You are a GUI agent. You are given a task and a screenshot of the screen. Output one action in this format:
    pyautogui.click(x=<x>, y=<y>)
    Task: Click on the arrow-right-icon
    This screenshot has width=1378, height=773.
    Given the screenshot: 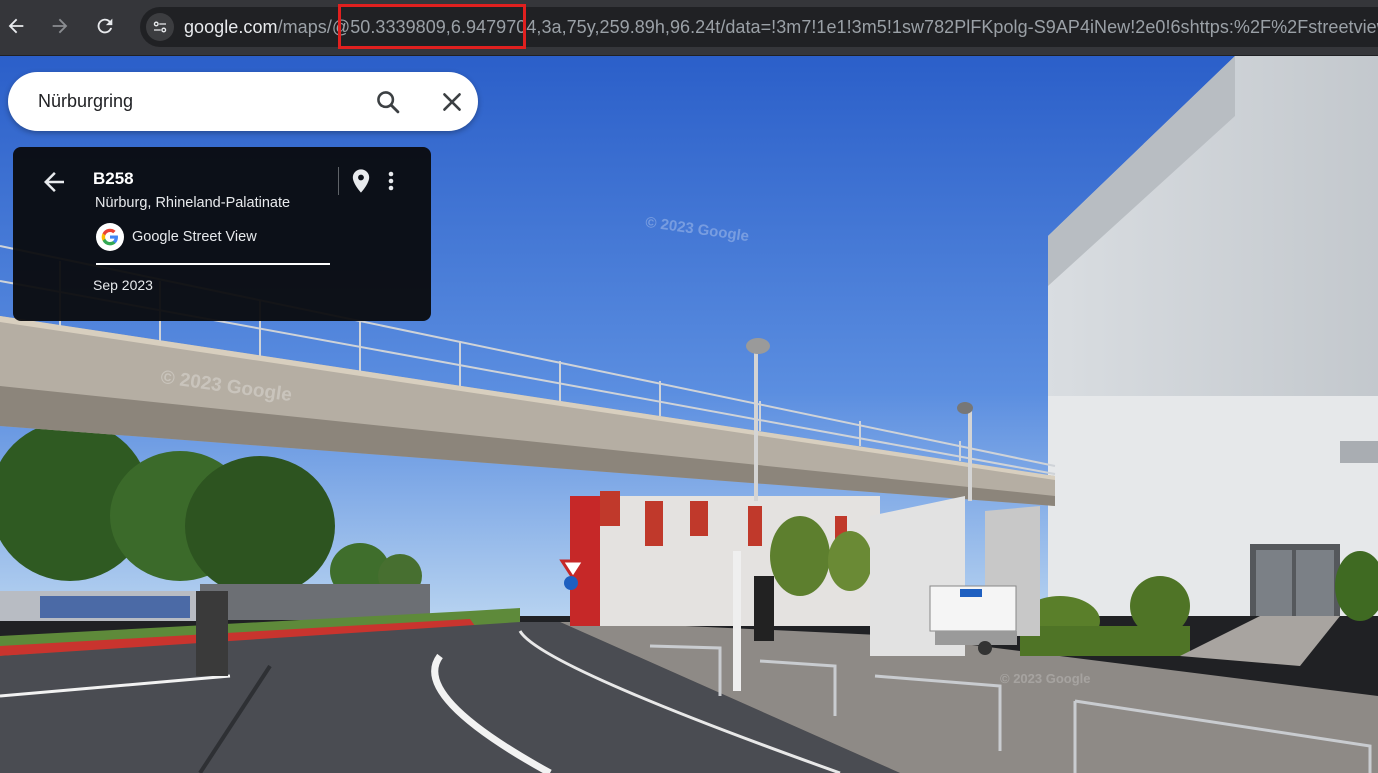 What is the action you would take?
    pyautogui.click(x=60, y=26)
    